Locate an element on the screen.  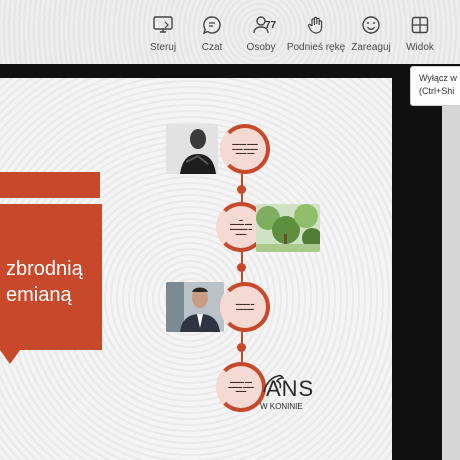
tooltip: Wyłącz w (Ctrl+Shi is located at coordinates (435, 86).